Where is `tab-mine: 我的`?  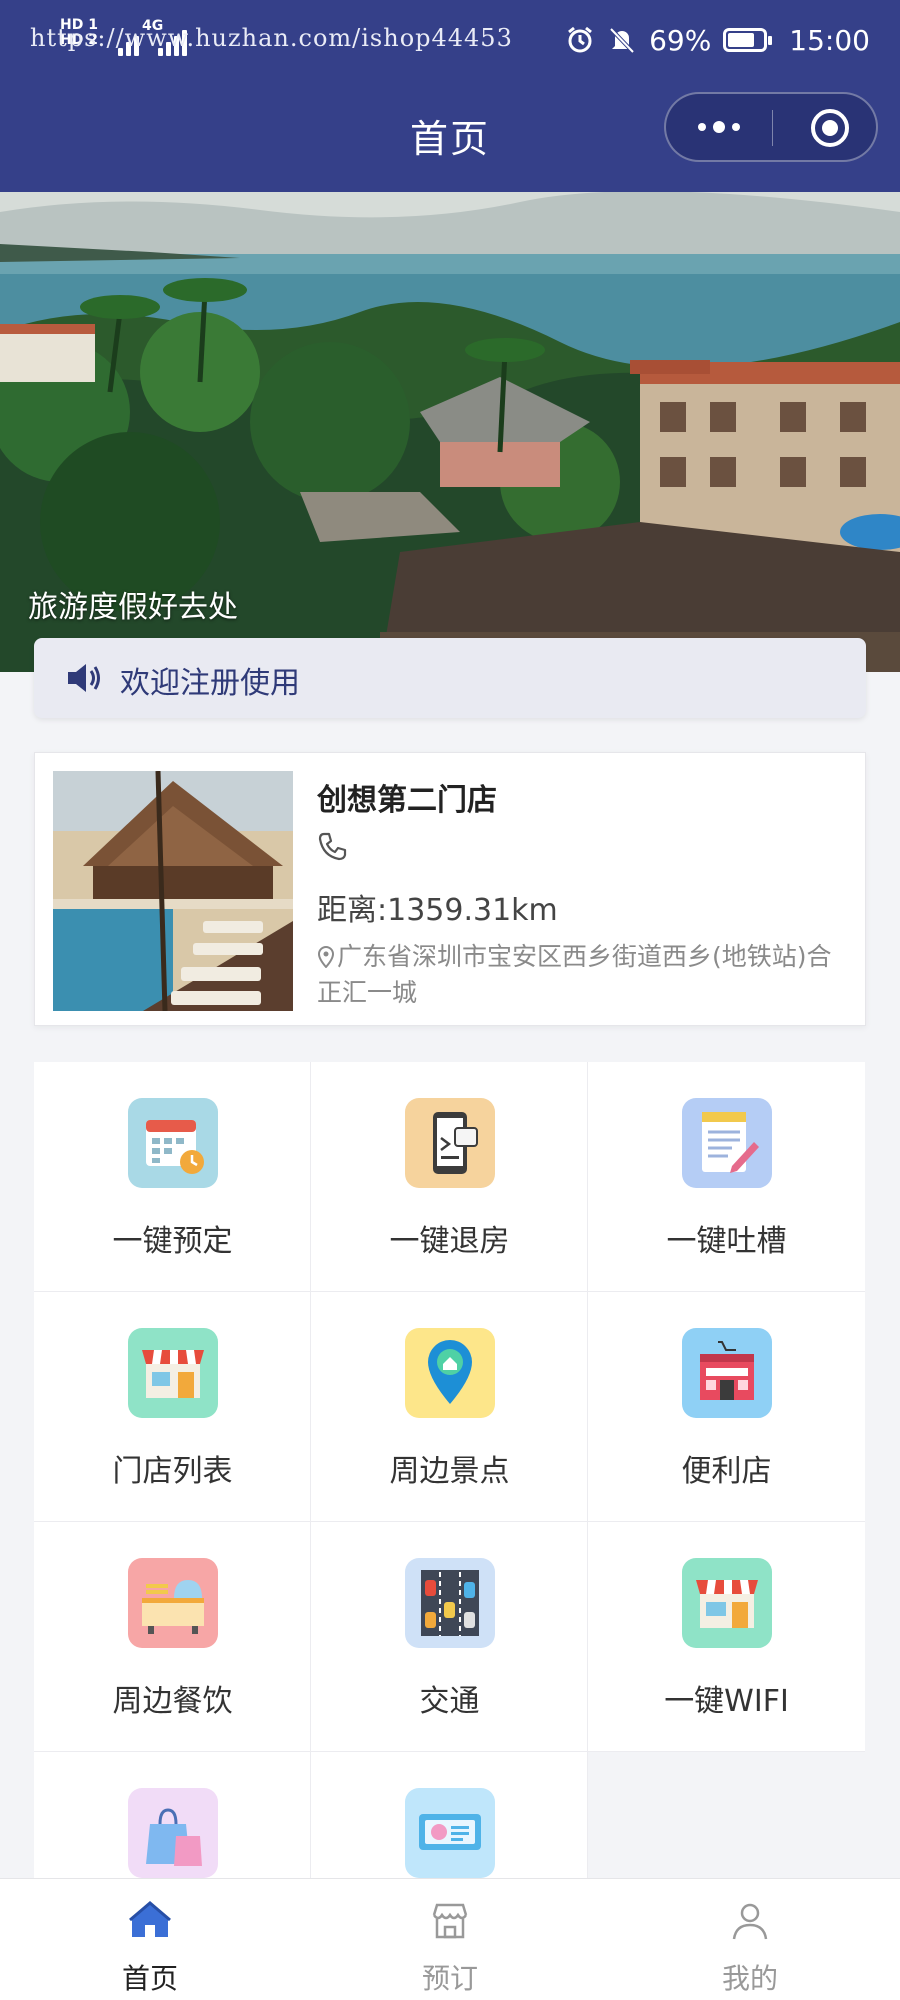
tab-mine: 我的 is located at coordinates (750, 1939).